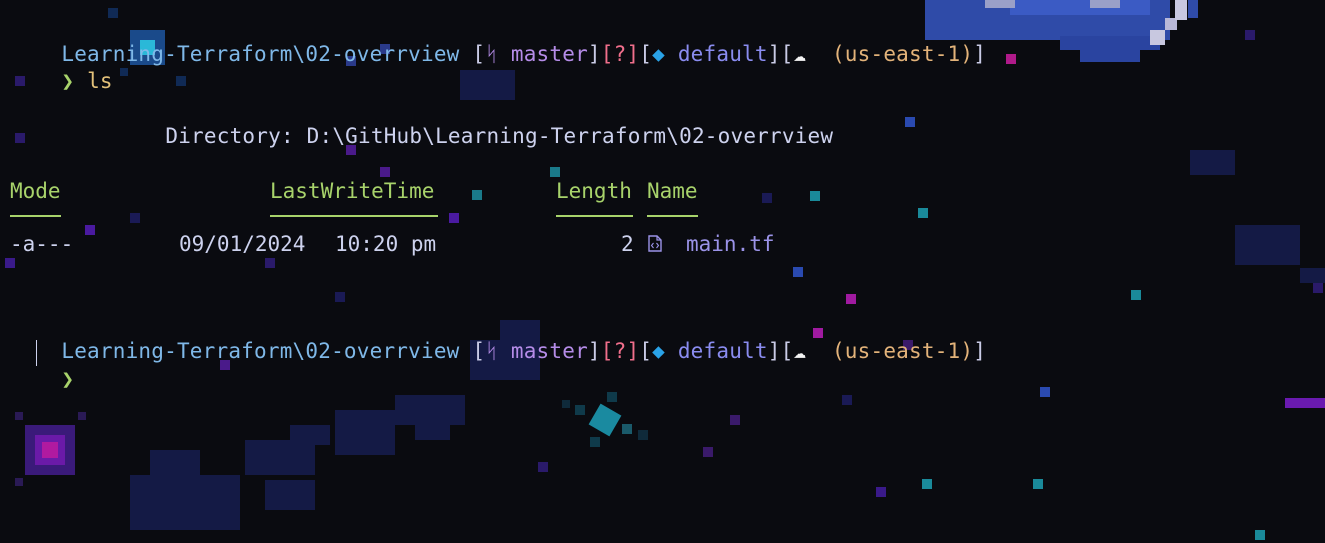  What do you see at coordinates (242, 244) in the screenshot?
I see `row-date: 09/01/2024` at bounding box center [242, 244].